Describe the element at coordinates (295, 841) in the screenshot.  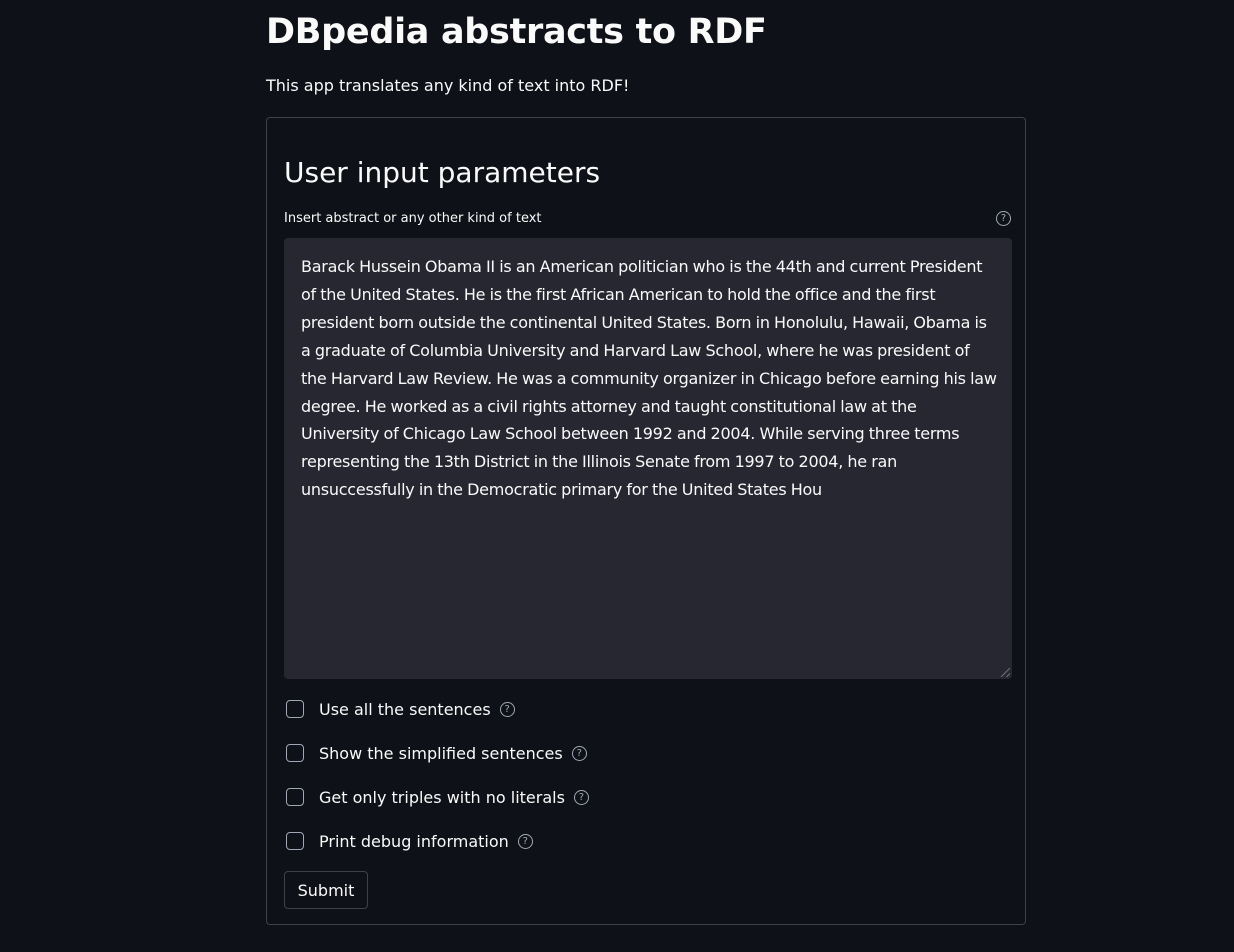
I see `print-debug-checkbox` at that location.